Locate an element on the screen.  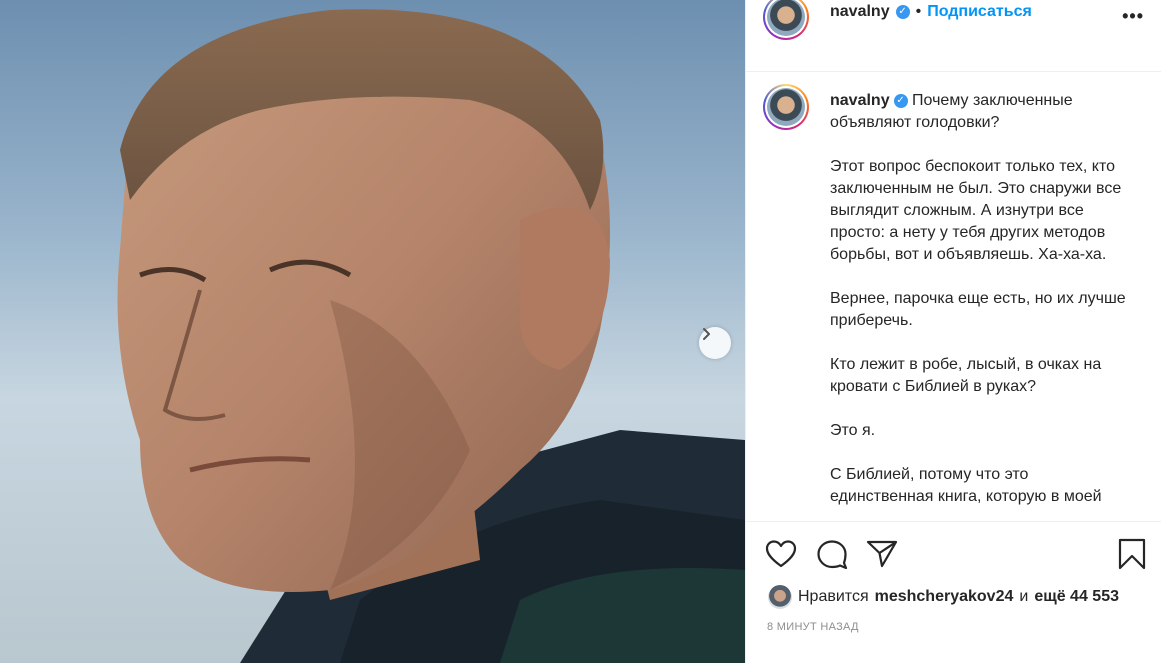
comment-icon is located at coordinates (832, 556).